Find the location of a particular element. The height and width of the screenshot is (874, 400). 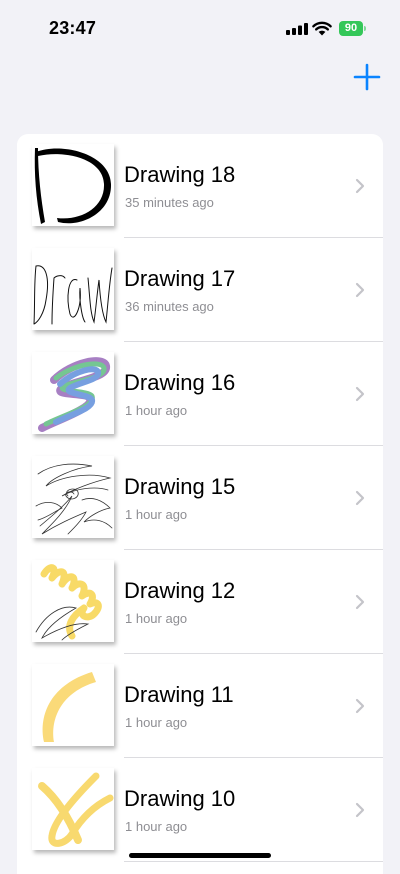

drawing-row: Drawing 12 1 hour ago is located at coordinates (200, 602).